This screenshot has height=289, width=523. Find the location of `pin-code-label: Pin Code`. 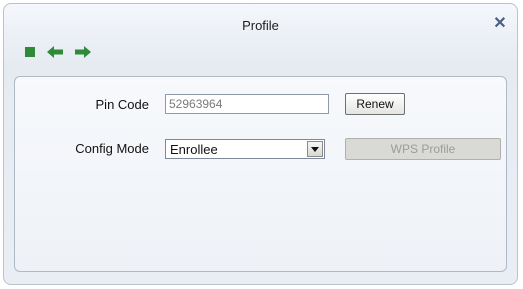

pin-code-label: Pin Code is located at coordinates (122, 104).